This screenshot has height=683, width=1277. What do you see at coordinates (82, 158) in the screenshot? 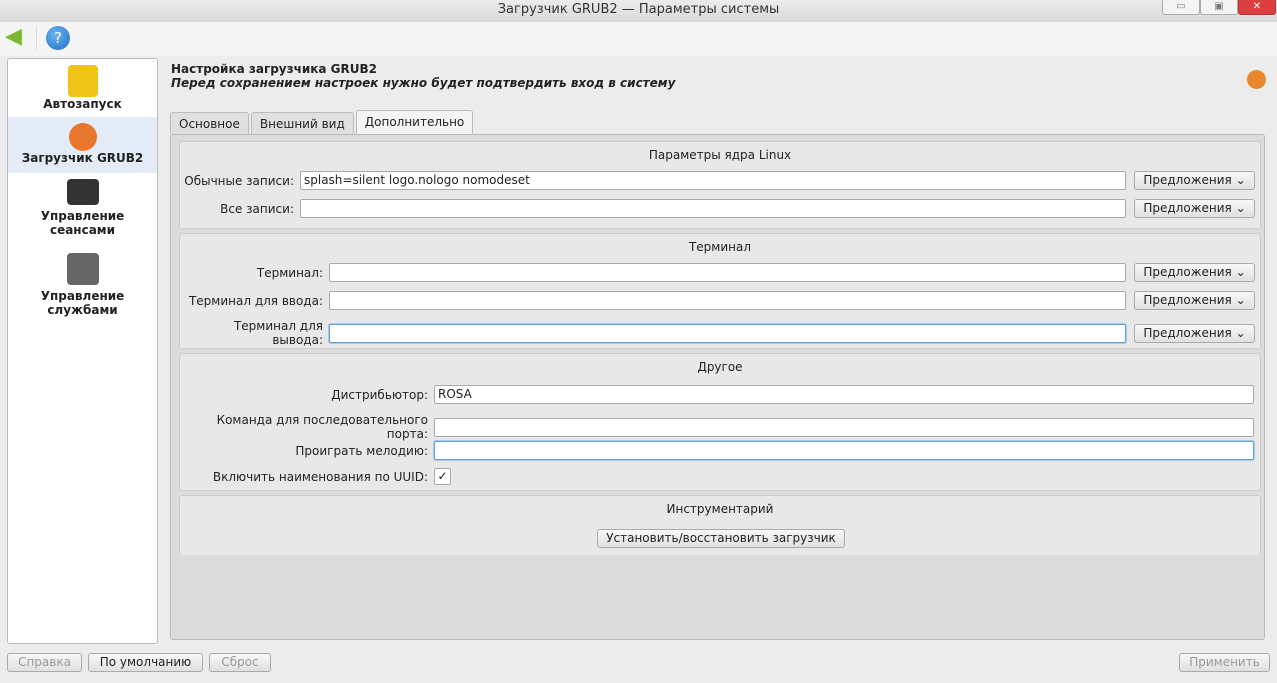
I see `sidebar-item-label: Загрузчик GRUB2` at bounding box center [82, 158].